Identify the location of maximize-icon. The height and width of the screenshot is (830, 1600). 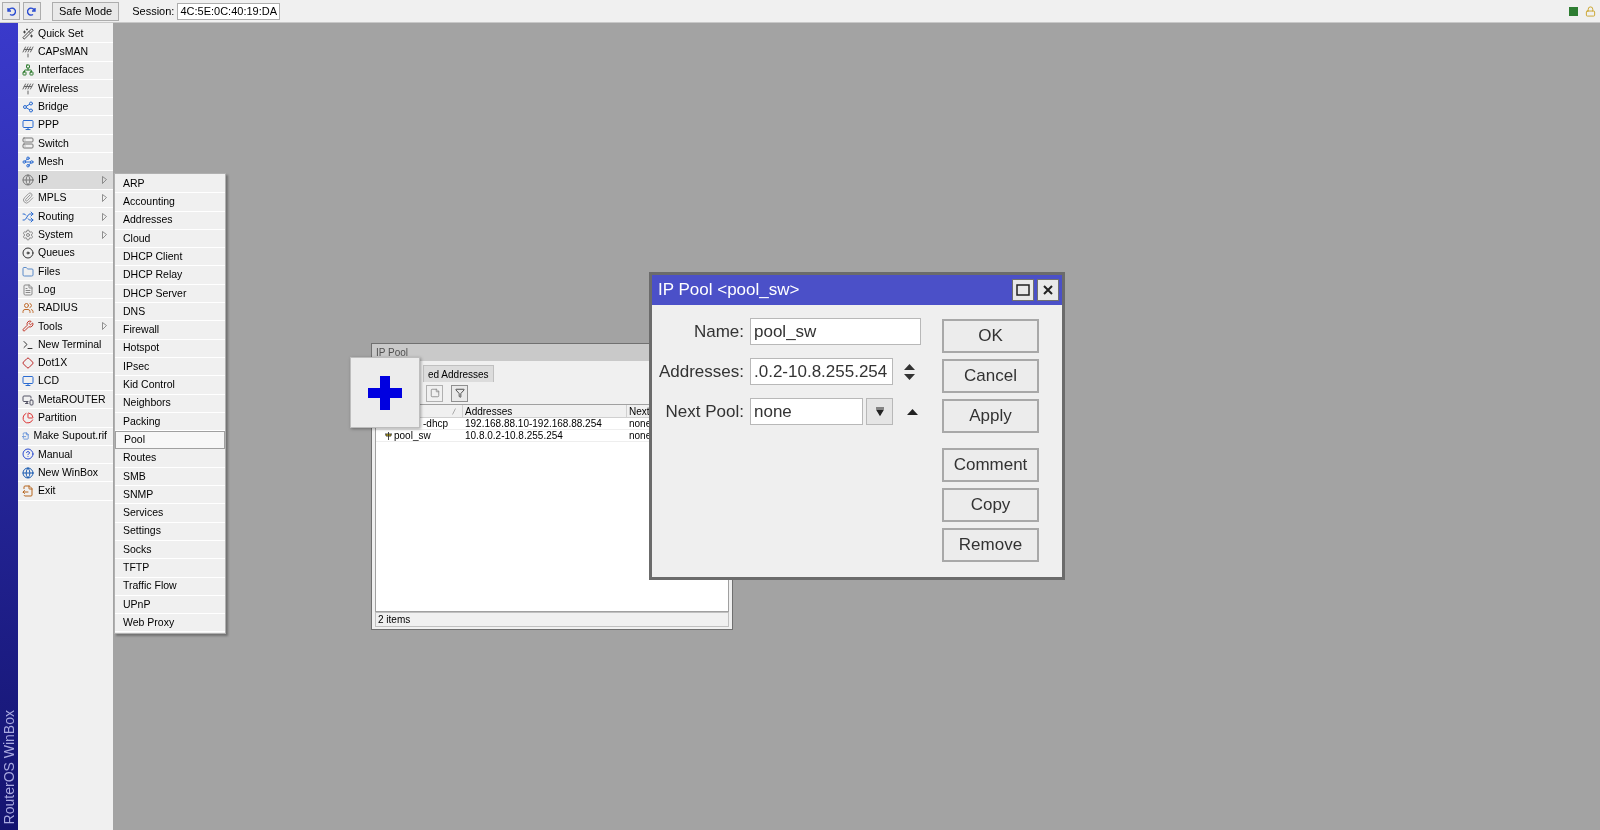
(1023, 290).